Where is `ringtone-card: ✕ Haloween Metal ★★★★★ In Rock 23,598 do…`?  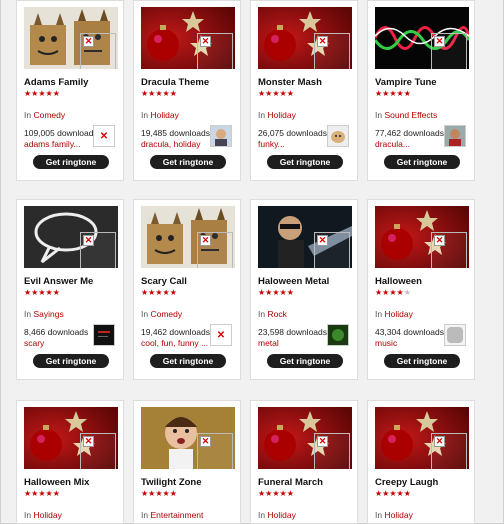 ringtone-card: ✕ Haloween Metal ★★★★★ In Rock 23,598 do… is located at coordinates (304, 289).